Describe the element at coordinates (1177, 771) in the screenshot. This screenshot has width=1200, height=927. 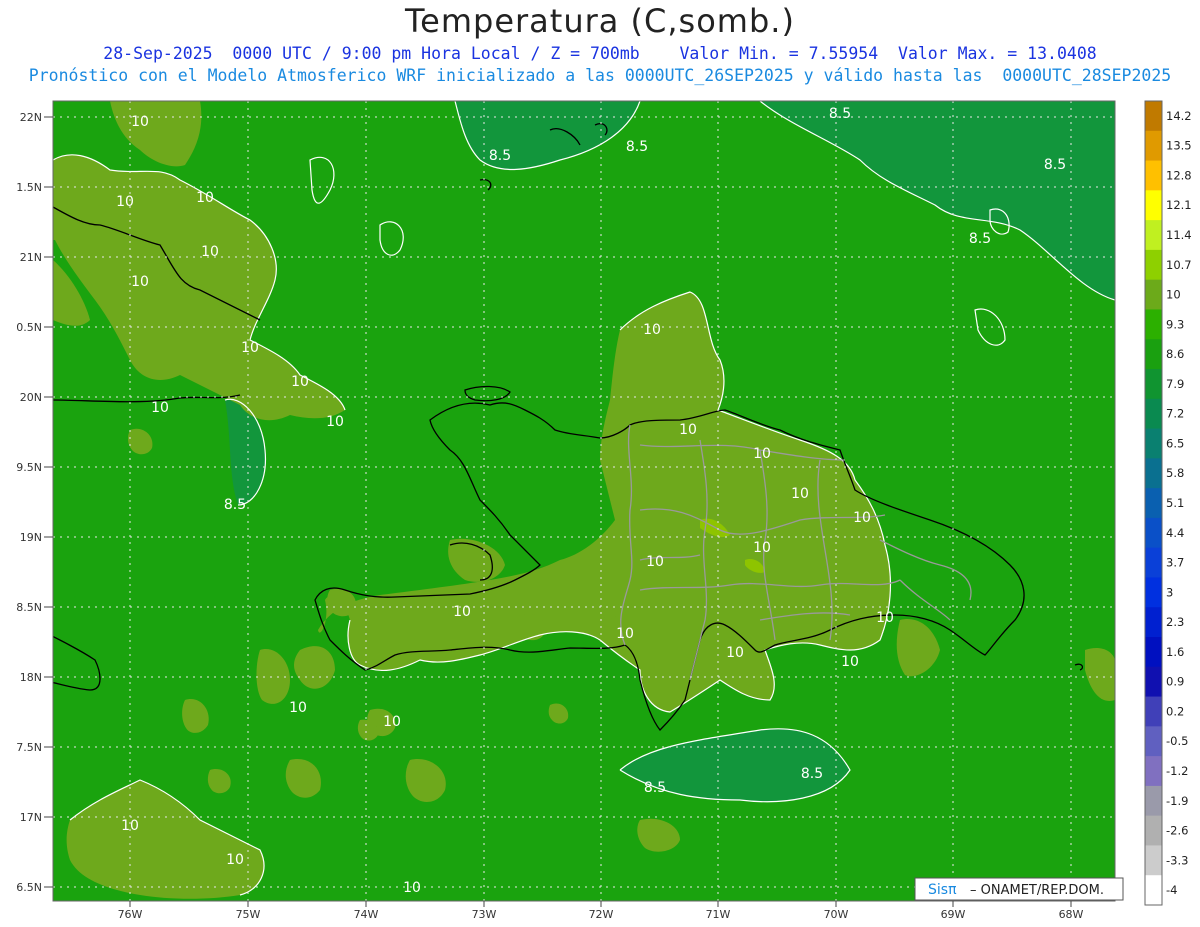
I see `colorbar-label: -1.2` at that location.